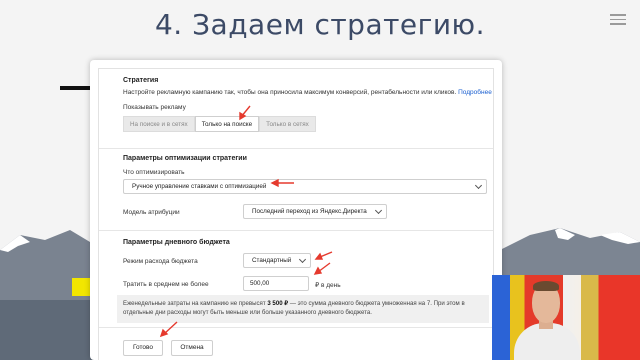 The image size is (640, 360). What do you see at coordinates (566, 317) in the screenshot?
I see `webcam-overlay` at bounding box center [566, 317].